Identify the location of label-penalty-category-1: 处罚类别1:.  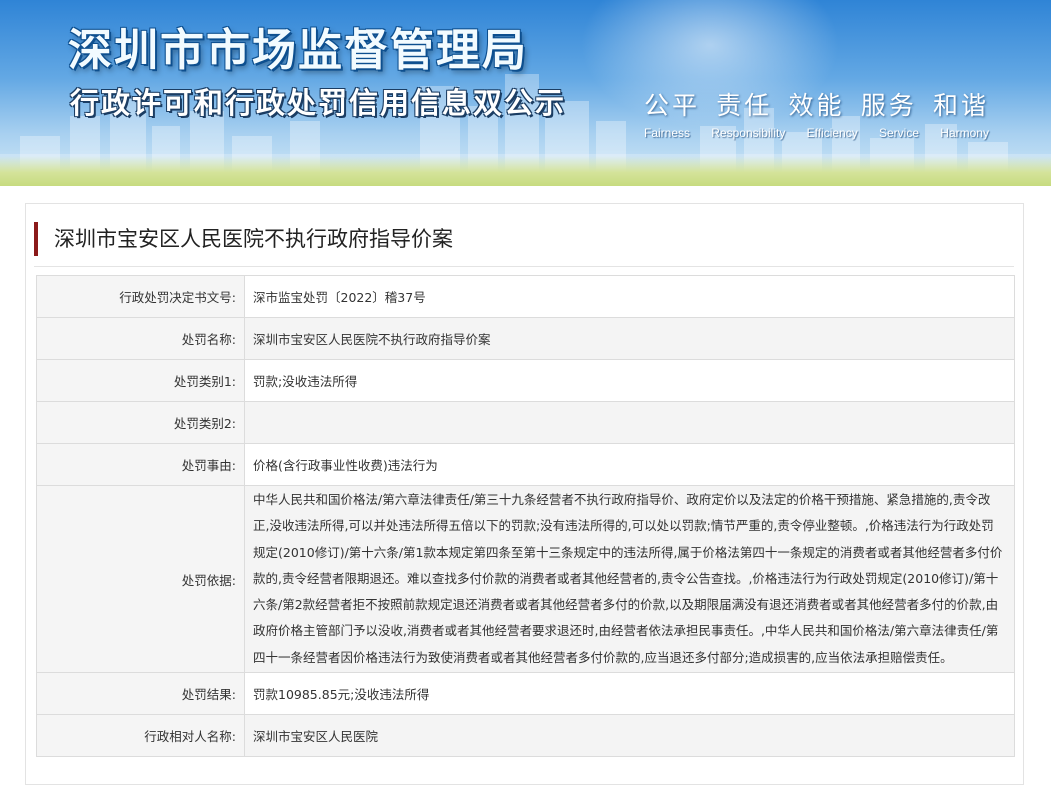
(140, 380).